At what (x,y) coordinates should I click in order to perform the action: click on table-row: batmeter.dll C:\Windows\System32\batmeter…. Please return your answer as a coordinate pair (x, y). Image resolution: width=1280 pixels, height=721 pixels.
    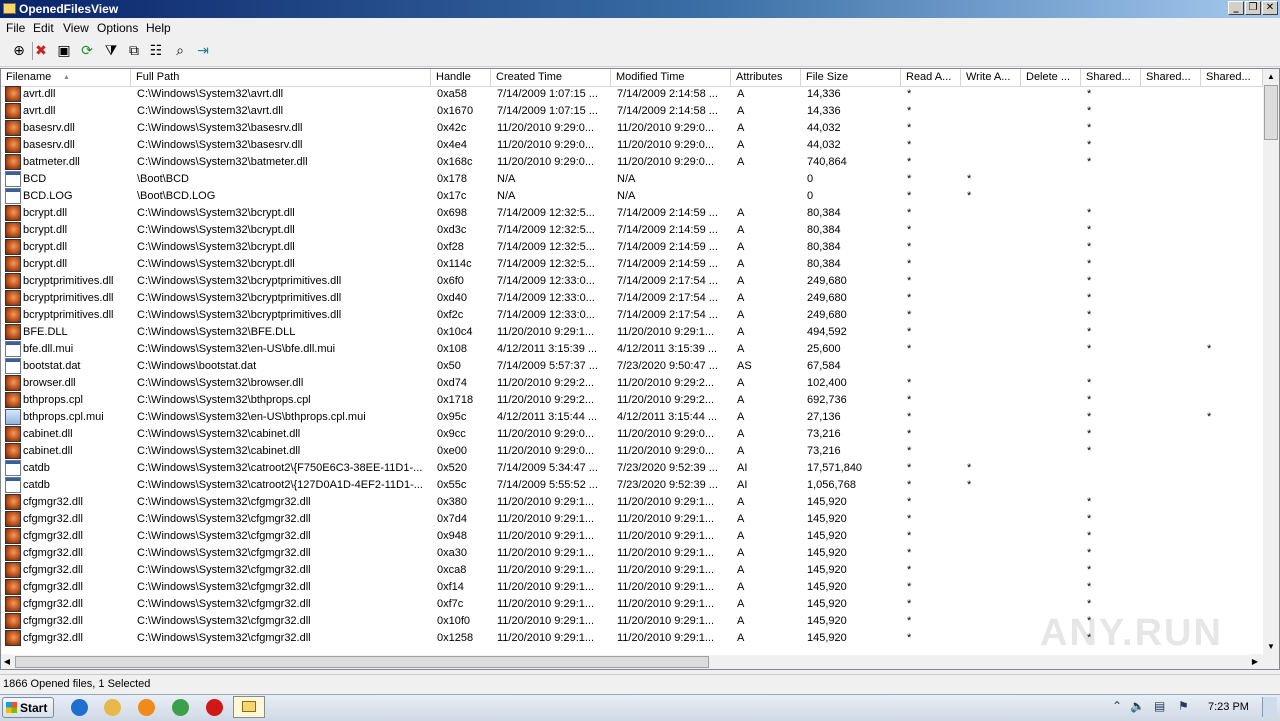
    Looking at the image, I should click on (632, 162).